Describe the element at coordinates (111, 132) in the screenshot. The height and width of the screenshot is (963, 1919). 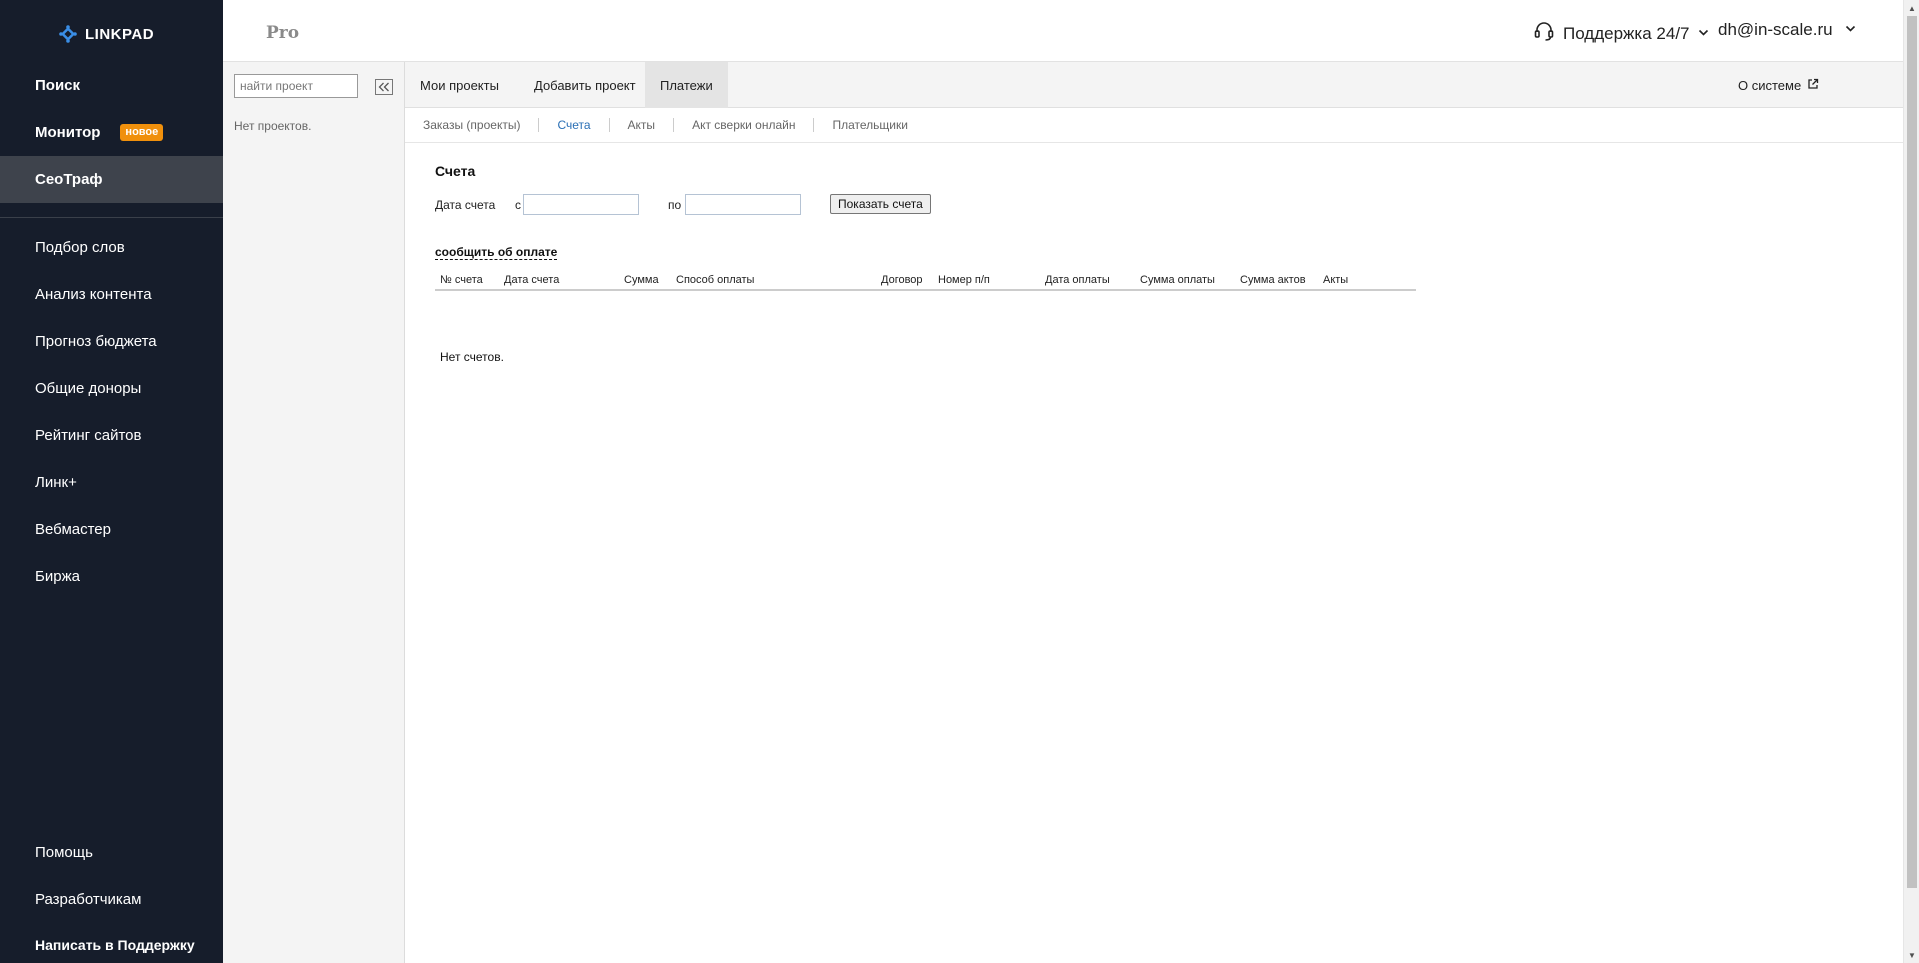
I see `sidebar-item-monitor: Монитор новое` at that location.